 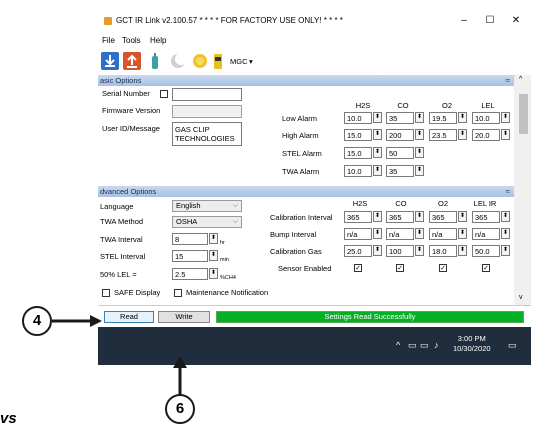 What do you see at coordinates (486, 234) in the screenshot?
I see `bump-interval-lel: n/a` at bounding box center [486, 234].